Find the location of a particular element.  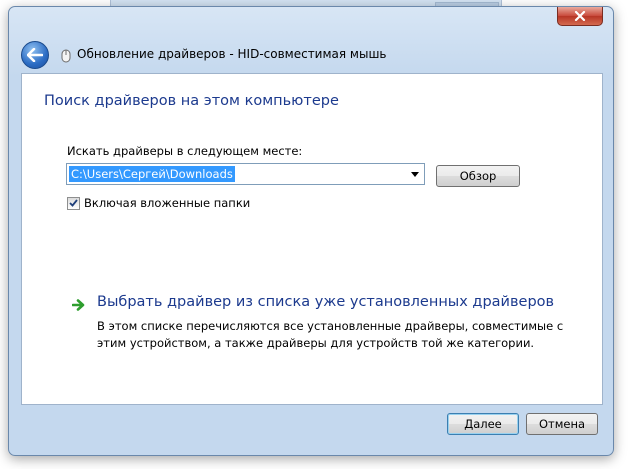

cancel-button: Отмена is located at coordinates (562, 424).